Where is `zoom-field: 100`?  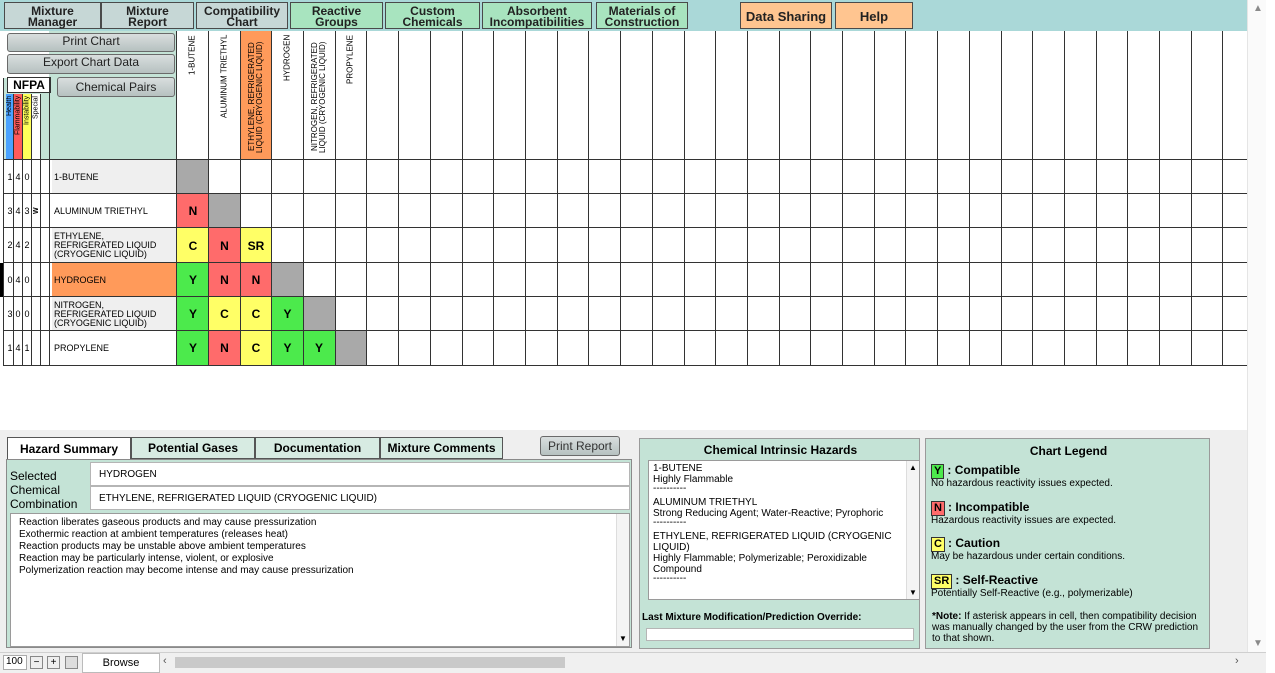
zoom-field: 100 is located at coordinates (15, 662).